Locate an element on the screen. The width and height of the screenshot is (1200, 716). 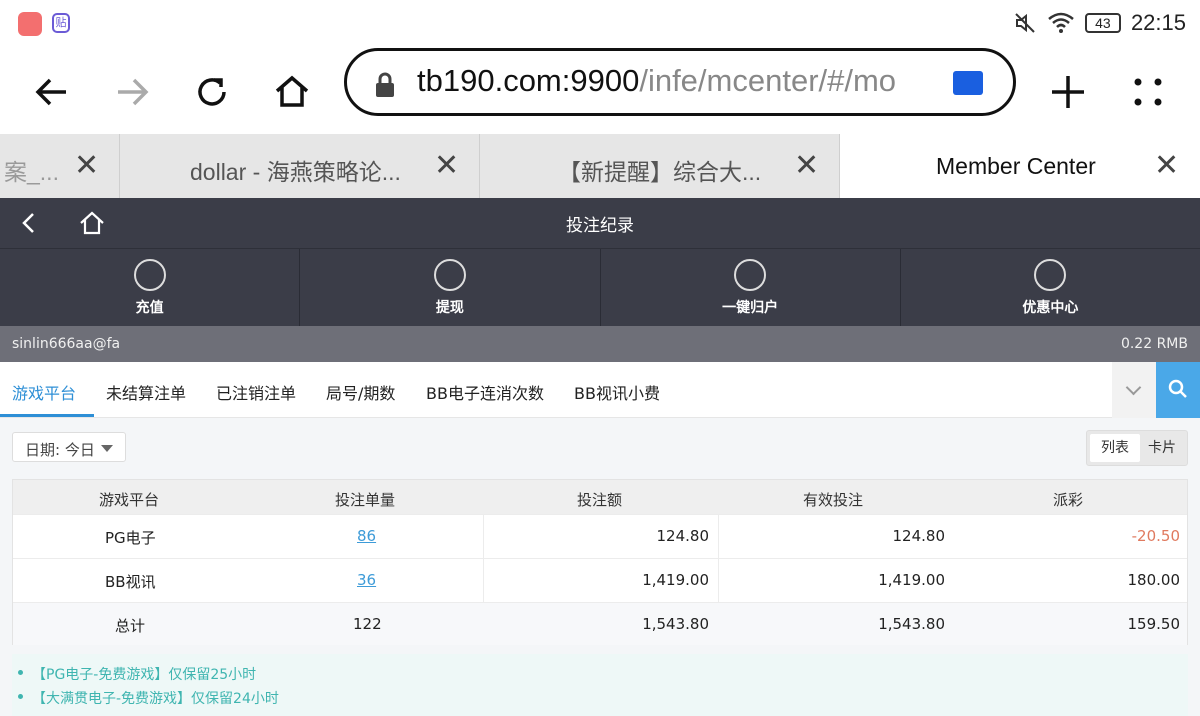
col-platform: 游戏平台 is located at coordinates (129, 500).